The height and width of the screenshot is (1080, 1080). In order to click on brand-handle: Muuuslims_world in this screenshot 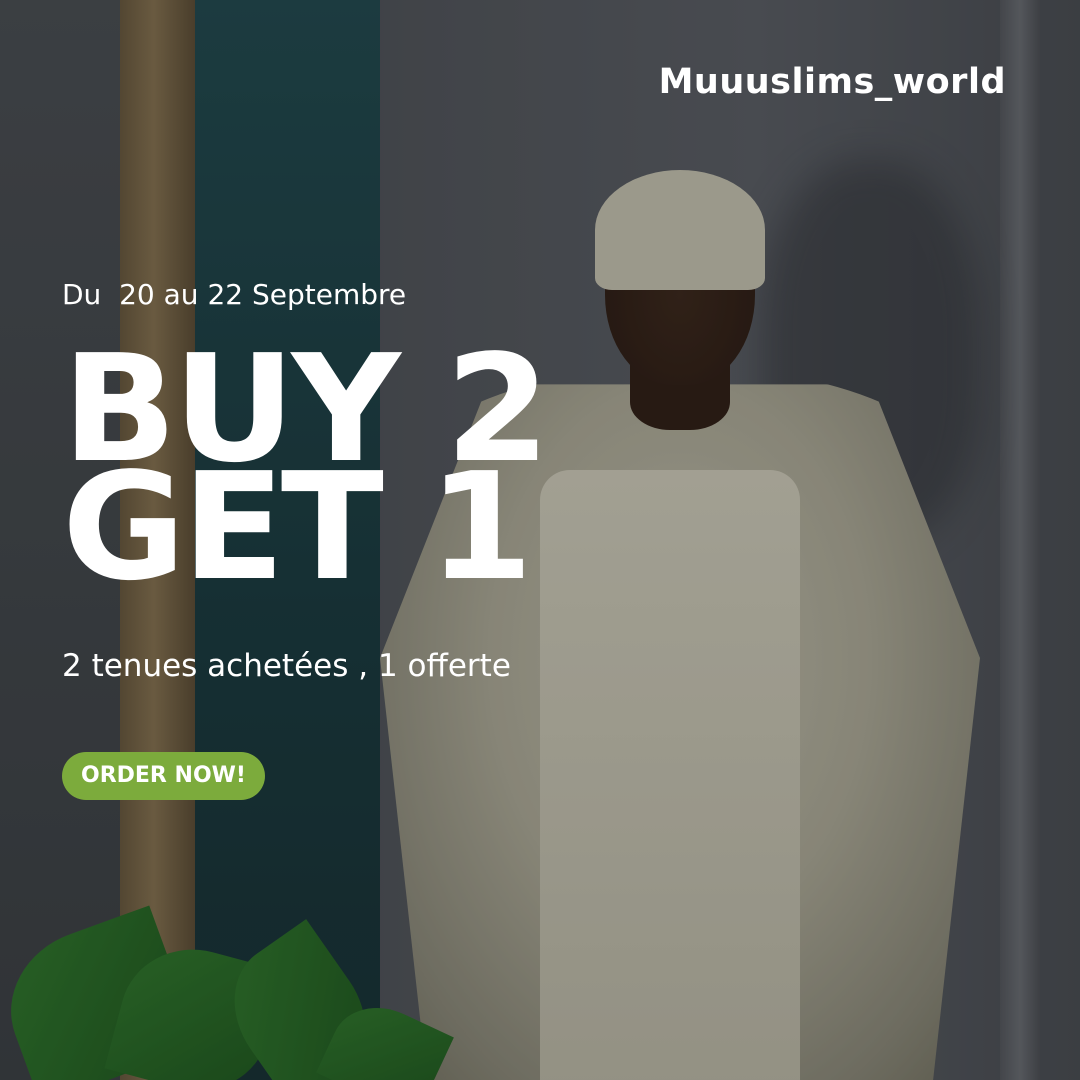, I will do `click(832, 82)`.